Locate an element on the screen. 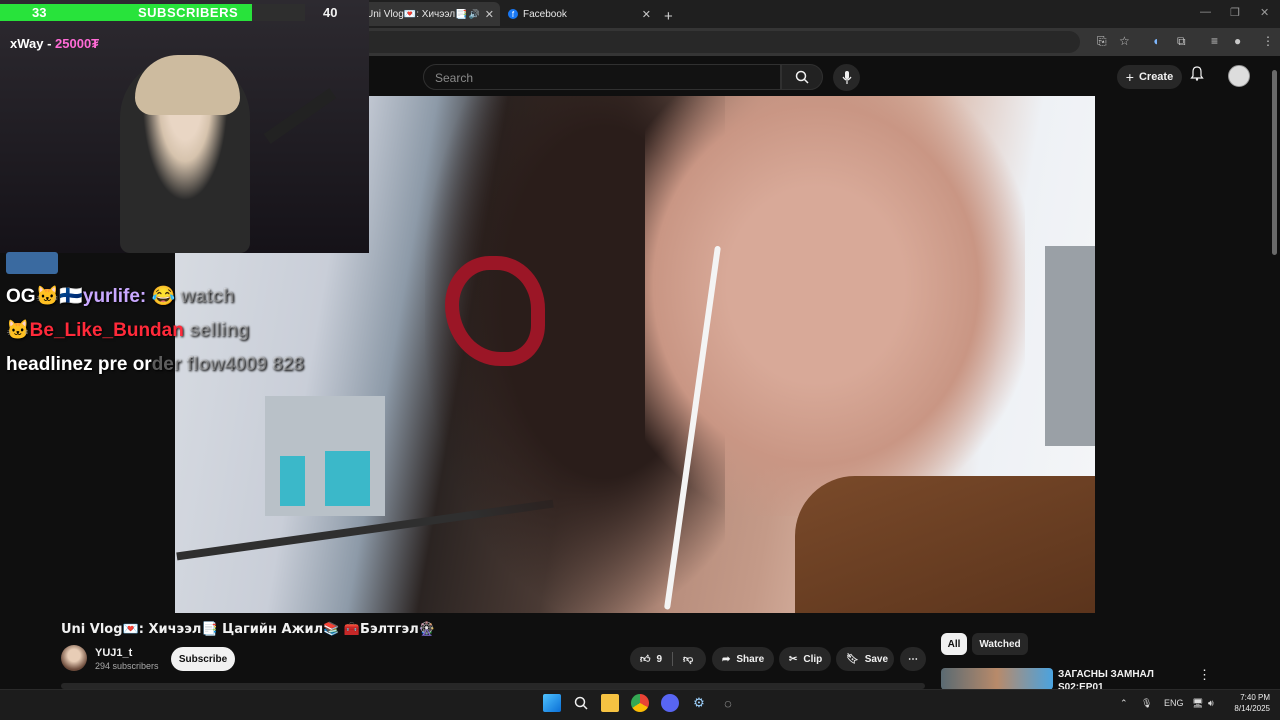  subscriber-goal-bar: 33 SUBSCRIBERS is located at coordinates (152, 12).